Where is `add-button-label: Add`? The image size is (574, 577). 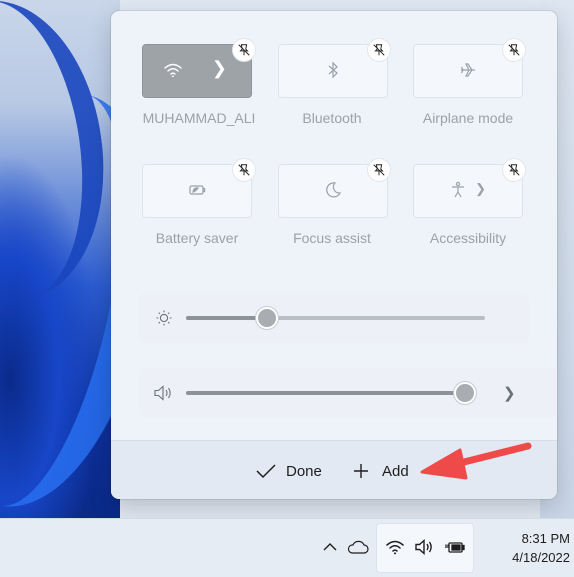 add-button-label: Add is located at coordinates (395, 471).